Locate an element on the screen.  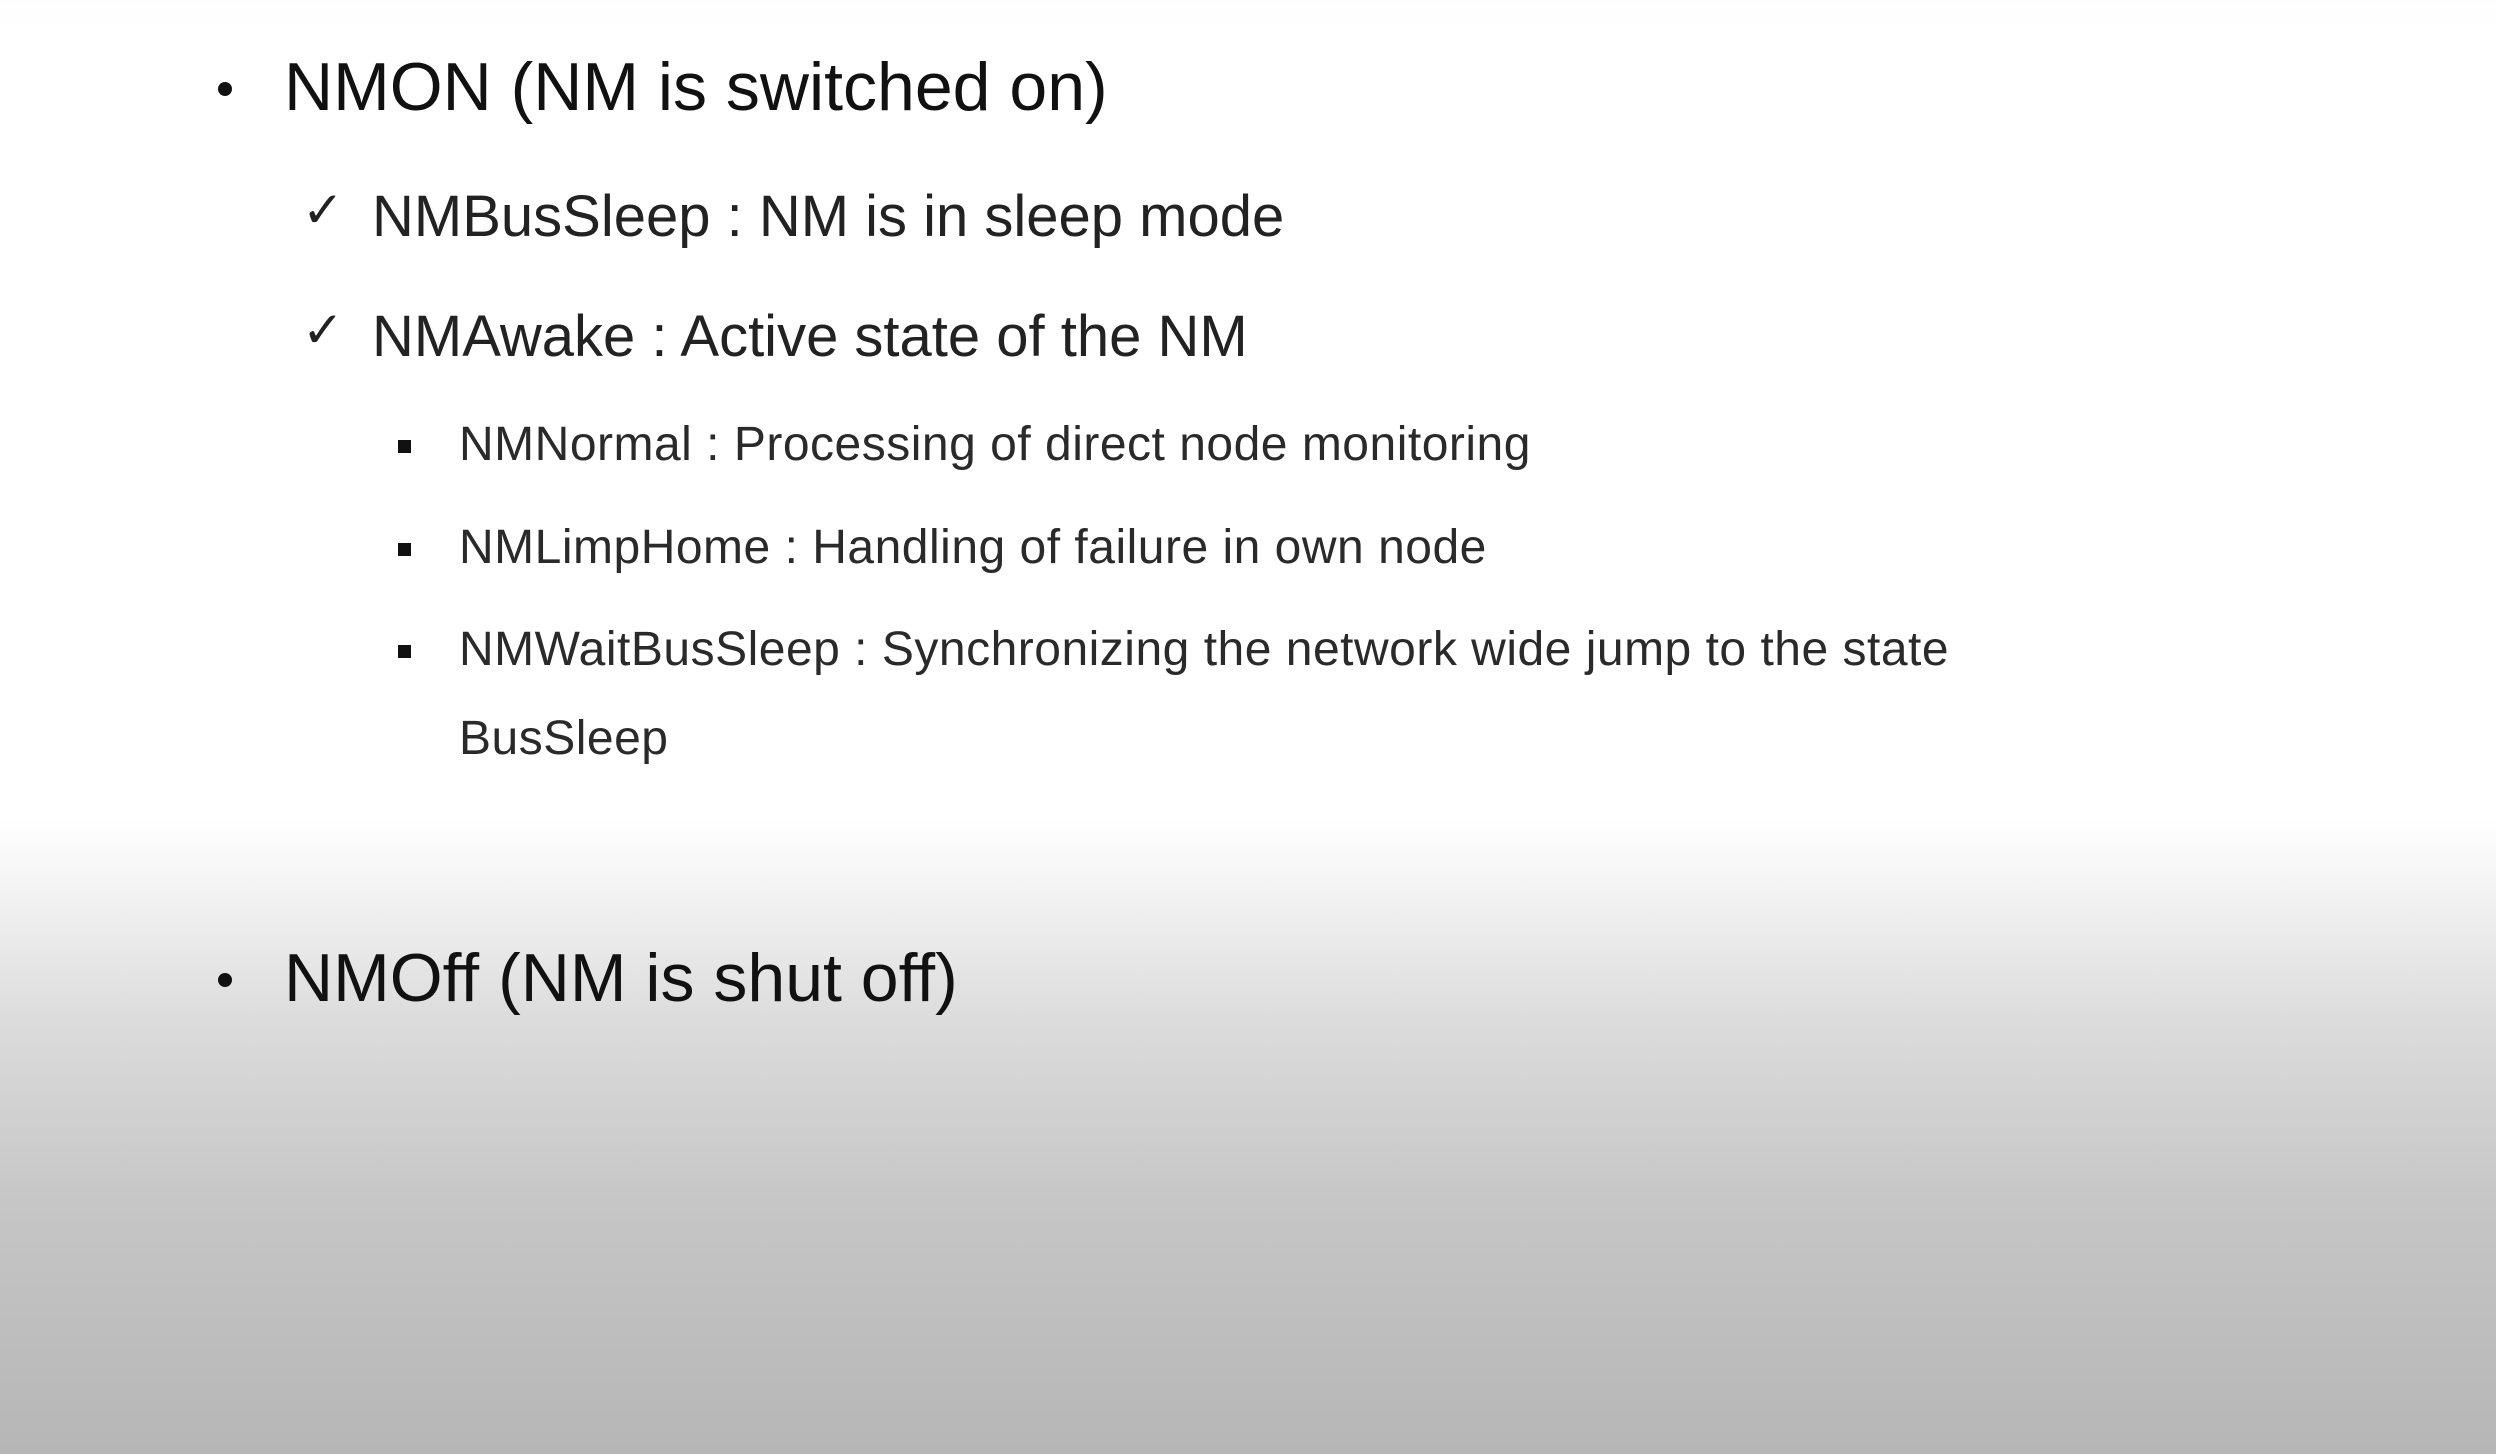
list-item-nmon: NMON (NM is switched on) is located at coordinates (696, 87).